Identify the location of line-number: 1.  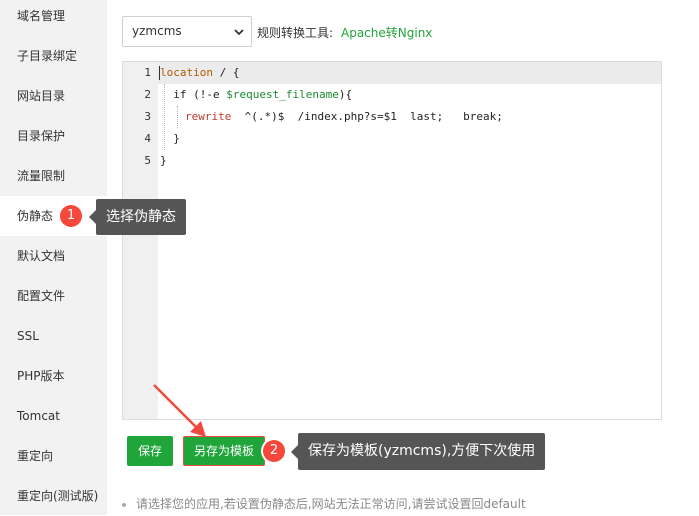
(147, 72).